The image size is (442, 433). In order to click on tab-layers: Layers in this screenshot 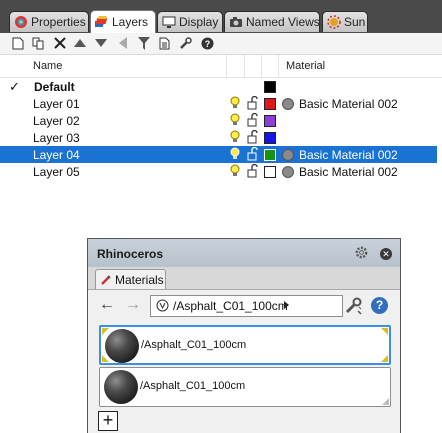, I will do `click(123, 21)`.